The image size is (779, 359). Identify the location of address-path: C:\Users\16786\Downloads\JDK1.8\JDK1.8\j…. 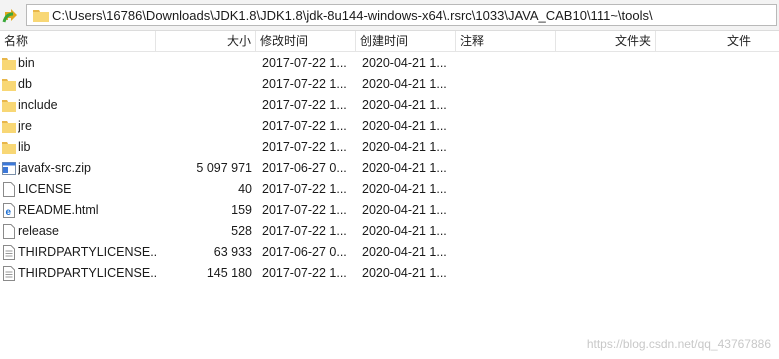
(352, 15).